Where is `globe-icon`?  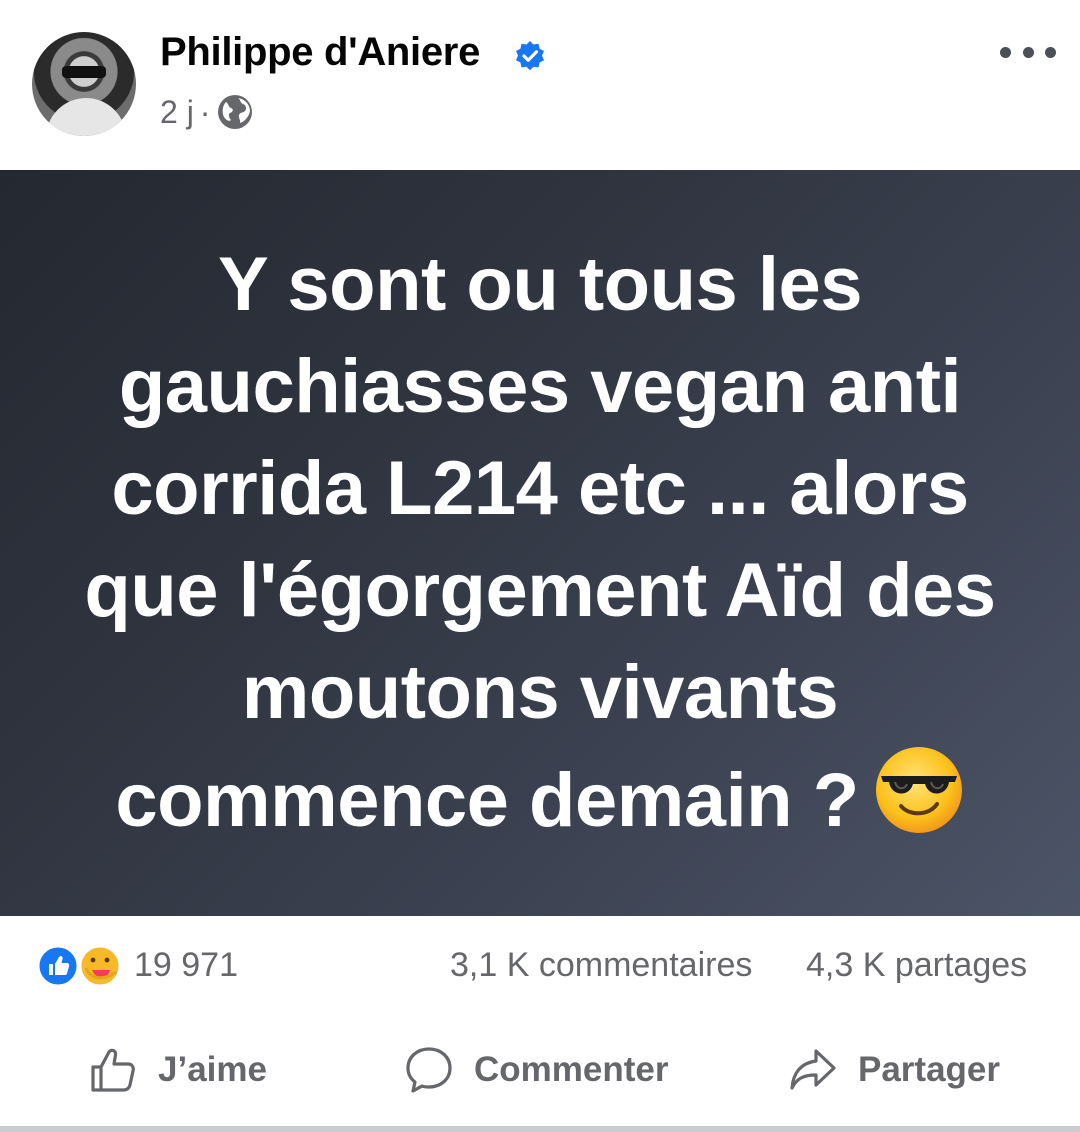
globe-icon is located at coordinates (235, 112).